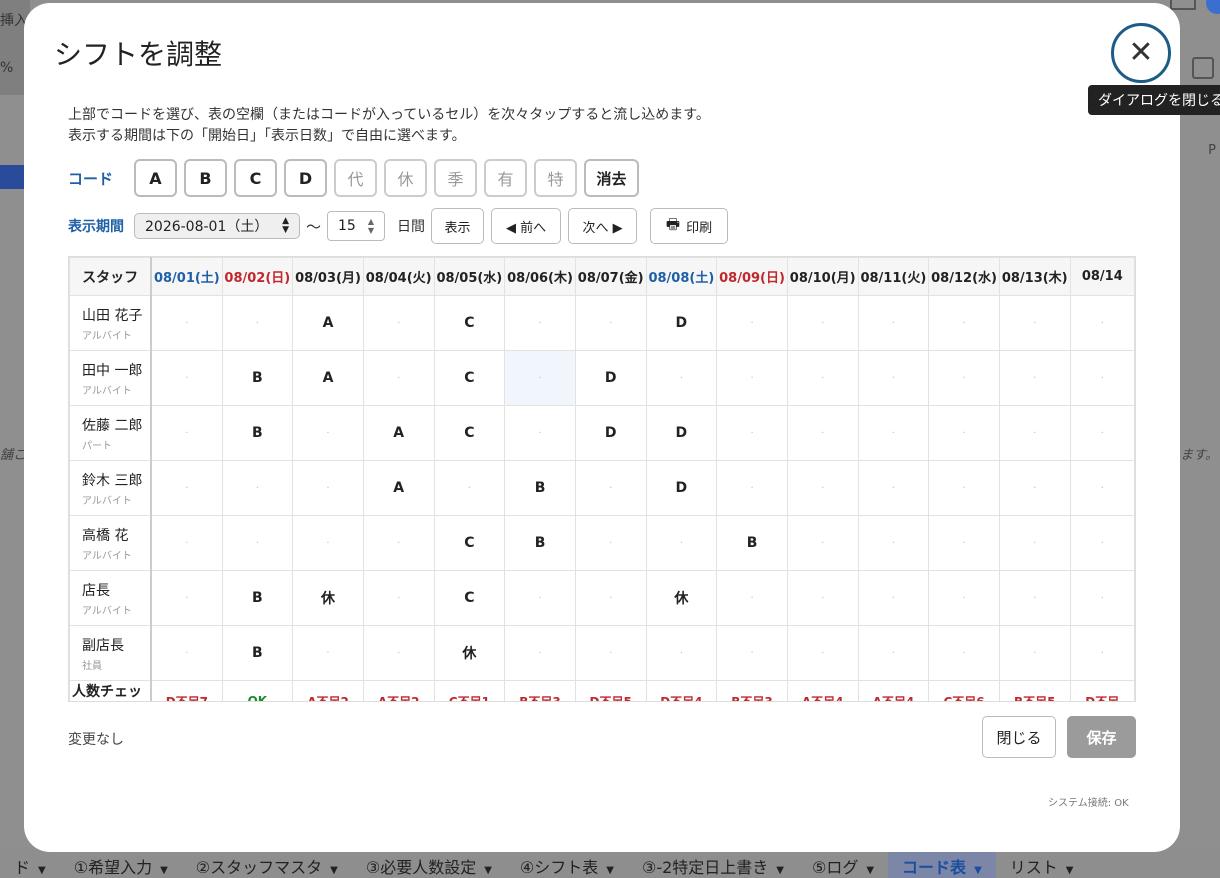  What do you see at coordinates (469, 653) in the screenshot?
I see `shift-cell: 休` at bounding box center [469, 653].